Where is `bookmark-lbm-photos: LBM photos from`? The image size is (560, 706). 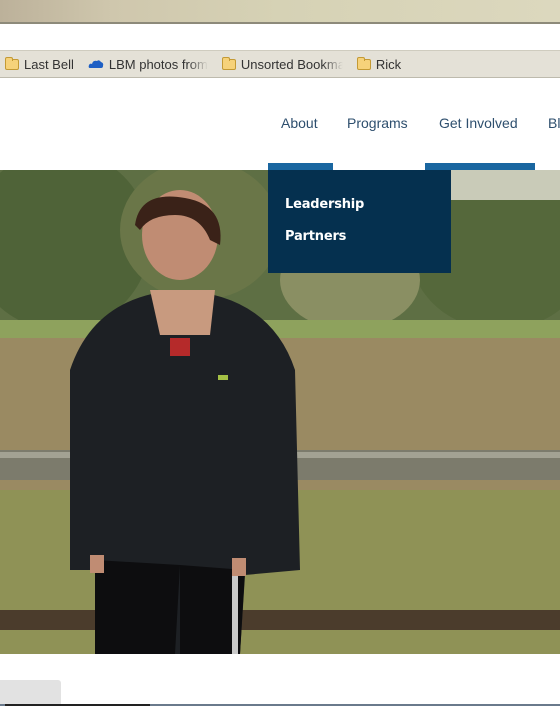 bookmark-lbm-photos: LBM photos from is located at coordinates (148, 64).